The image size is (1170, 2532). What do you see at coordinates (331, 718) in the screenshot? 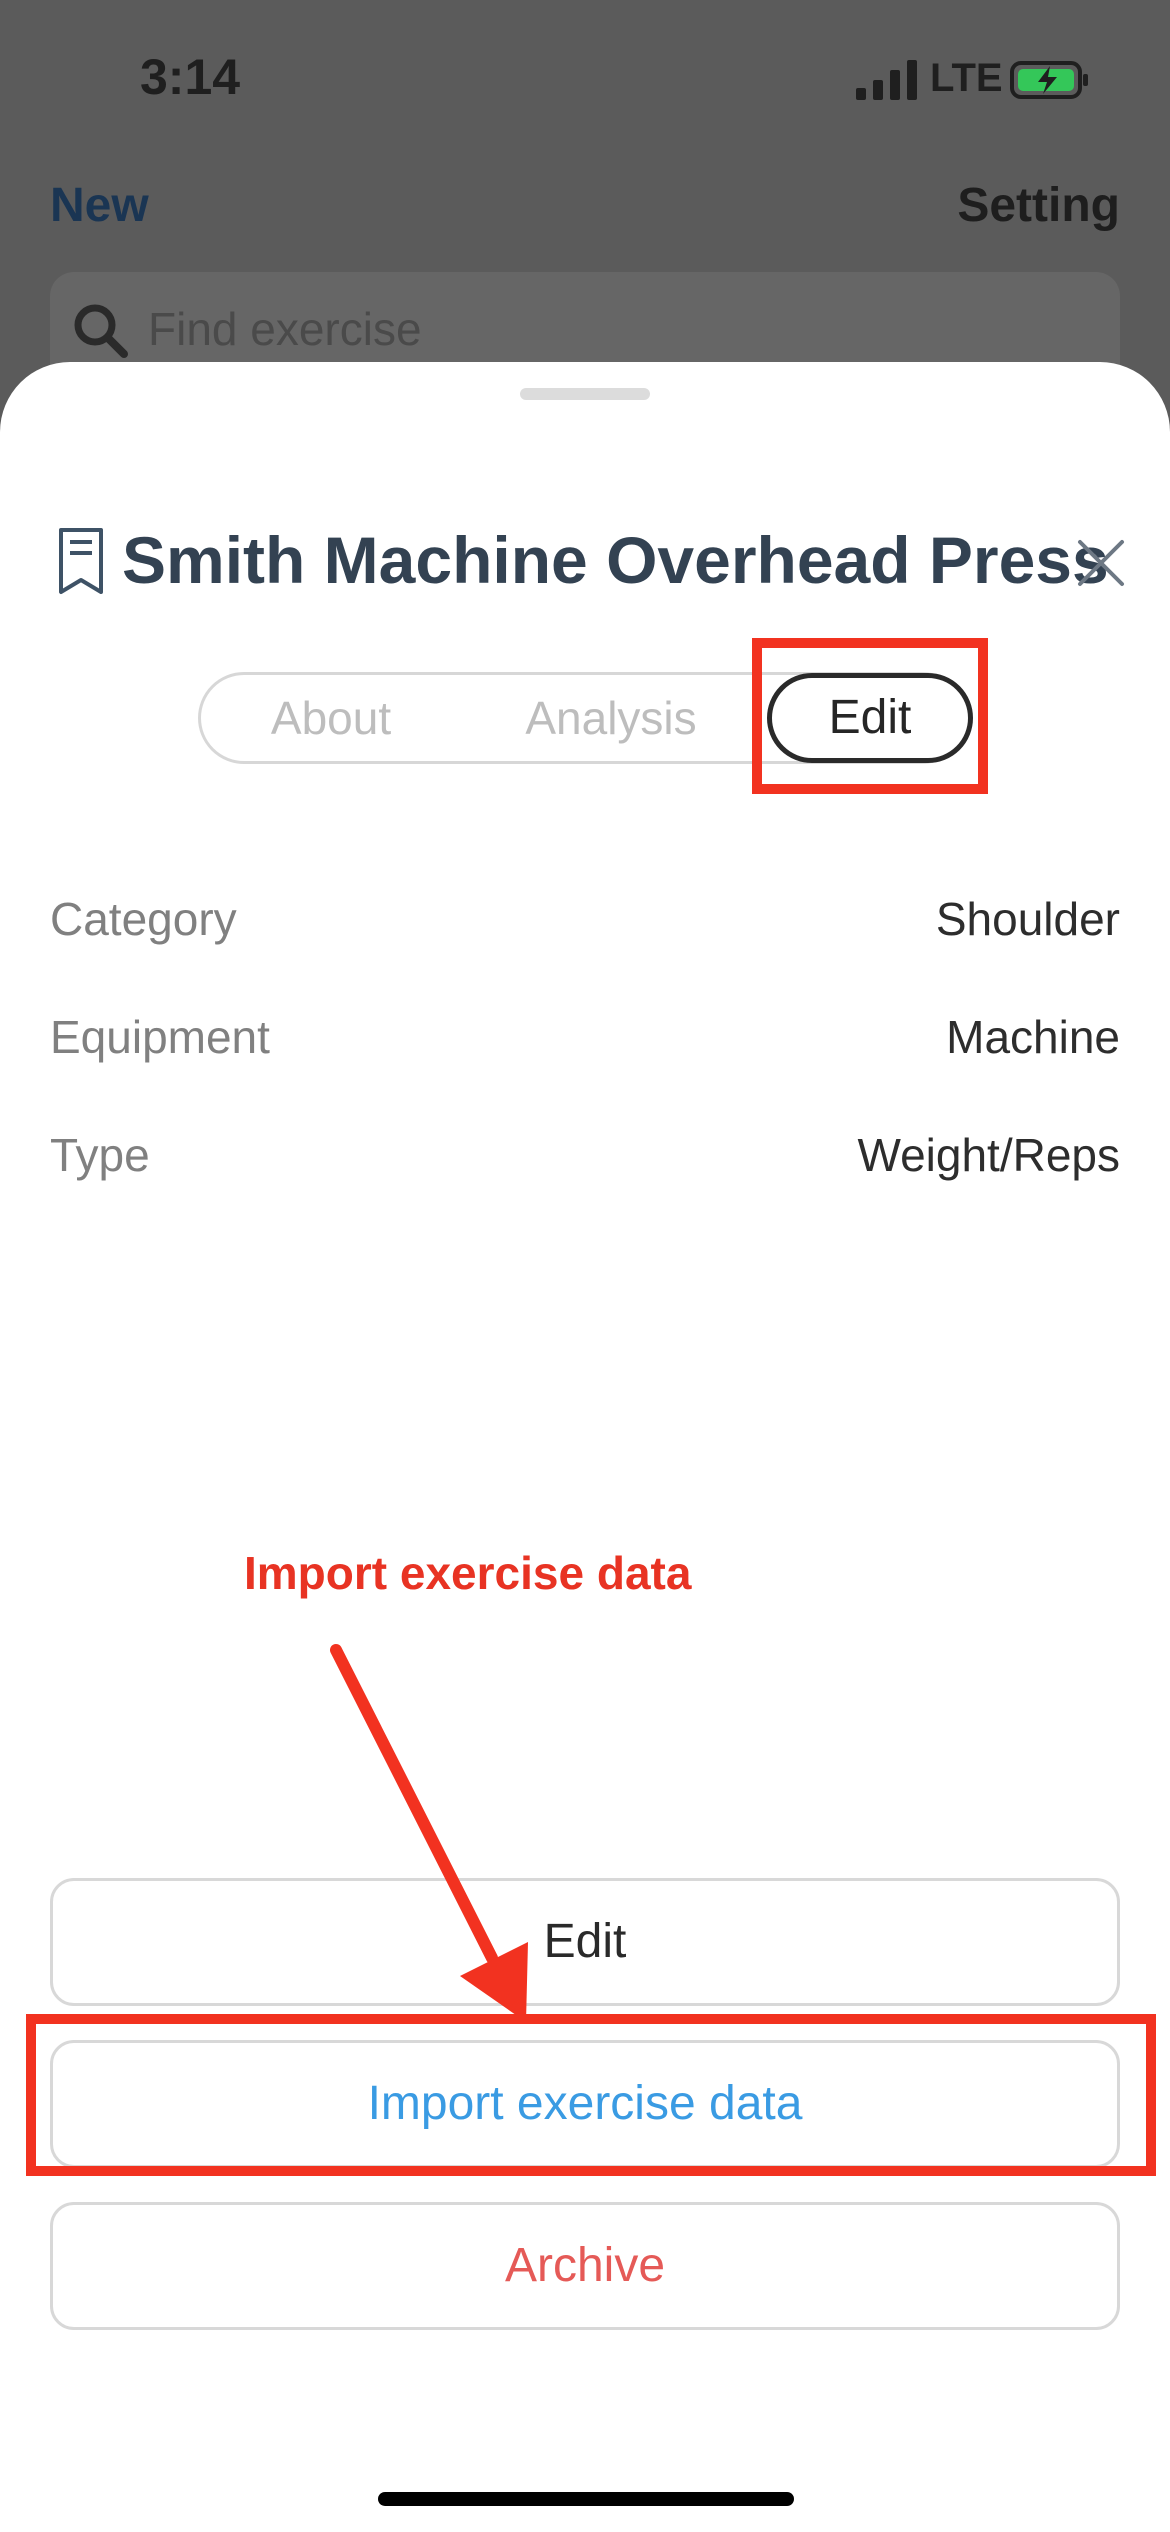
I see `tab-about: About` at bounding box center [331, 718].